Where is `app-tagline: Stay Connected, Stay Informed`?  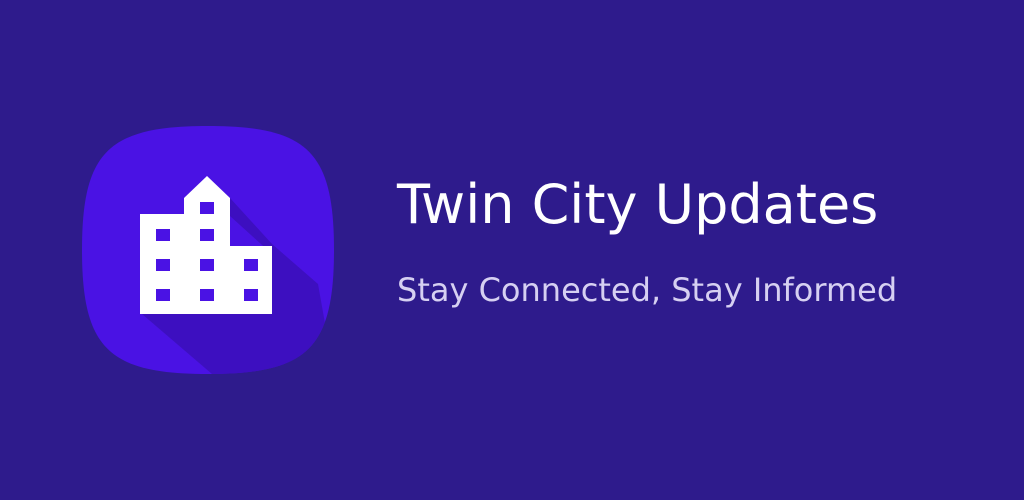
app-tagline: Stay Connected, Stay Informed is located at coordinates (647, 290).